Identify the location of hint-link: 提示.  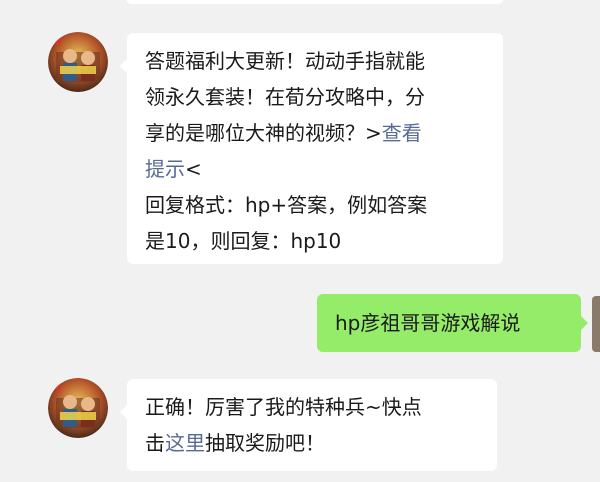
(165, 169).